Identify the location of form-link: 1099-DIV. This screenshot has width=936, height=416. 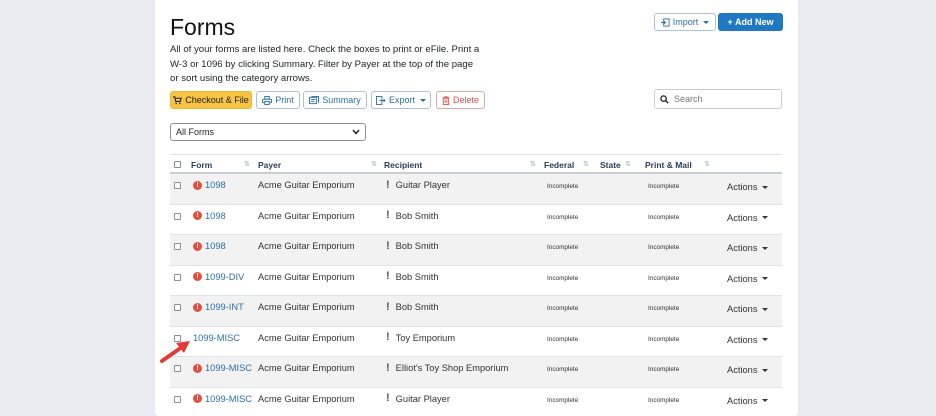
(224, 277).